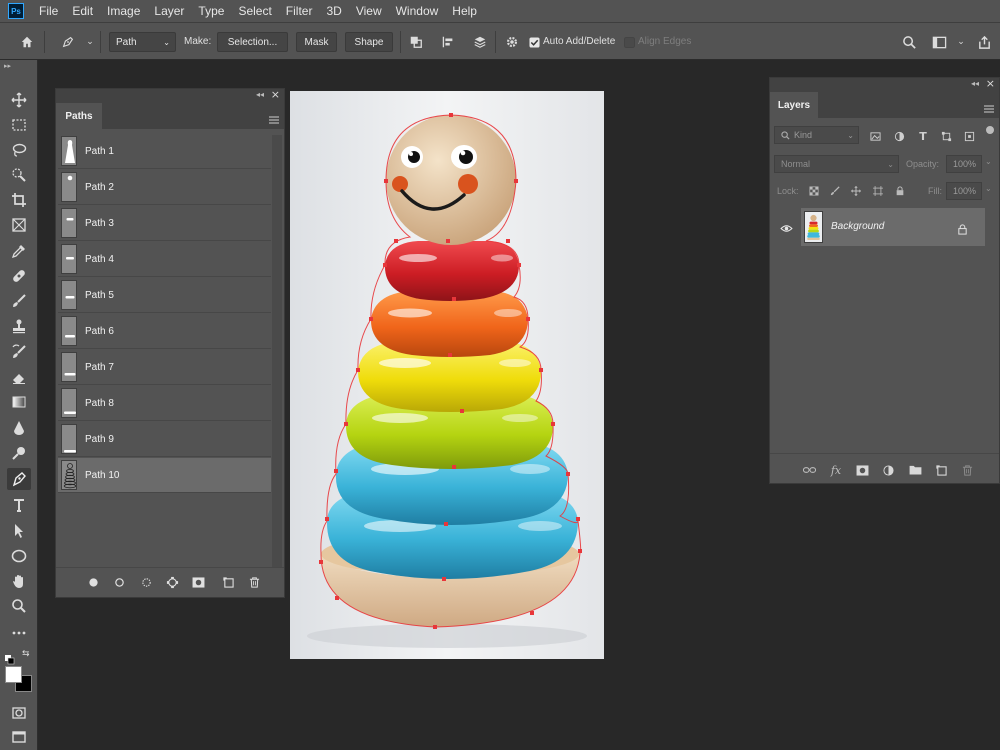 Image resolution: width=1000 pixels, height=750 pixels. Describe the element at coordinates (786, 228) in the screenshot. I see `visibility-eye-icon` at that location.